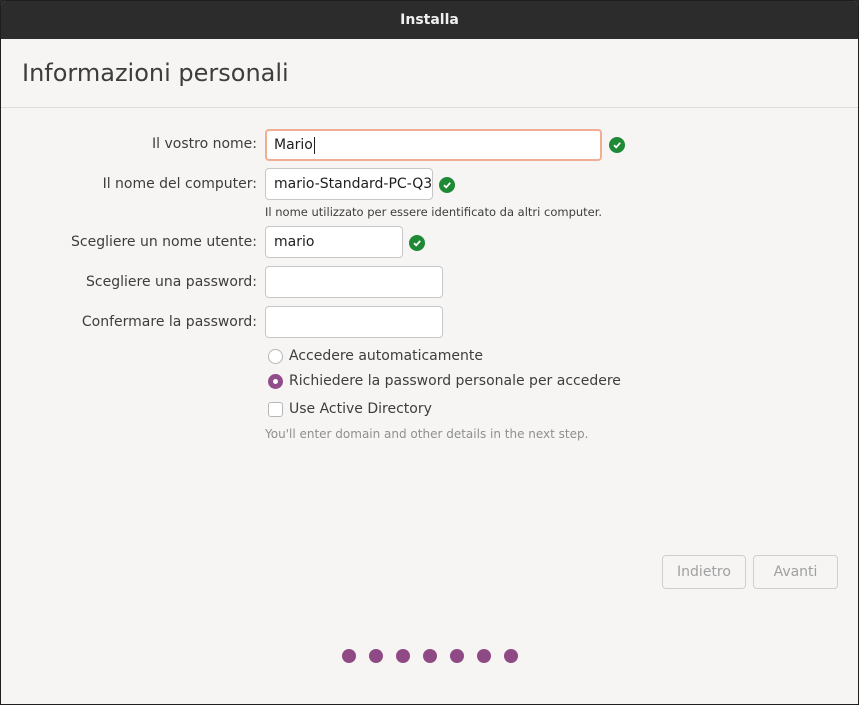 The height and width of the screenshot is (705, 859). Describe the element at coordinates (169, 322) in the screenshot. I see `confirm-password-label: Confermare la password:` at that location.